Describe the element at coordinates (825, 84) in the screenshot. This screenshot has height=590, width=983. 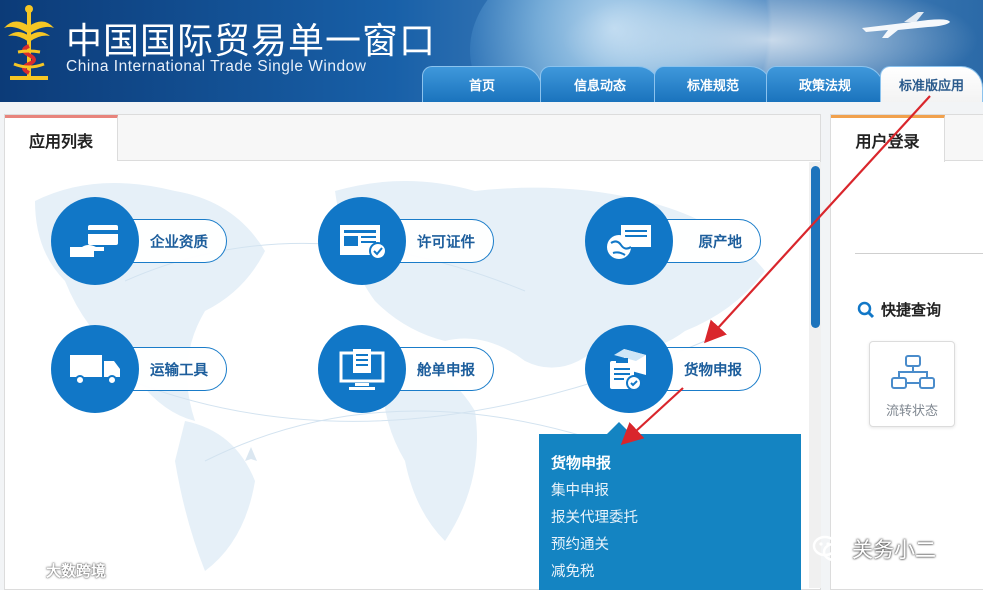
I see `tab-policies: 政策法规` at that location.